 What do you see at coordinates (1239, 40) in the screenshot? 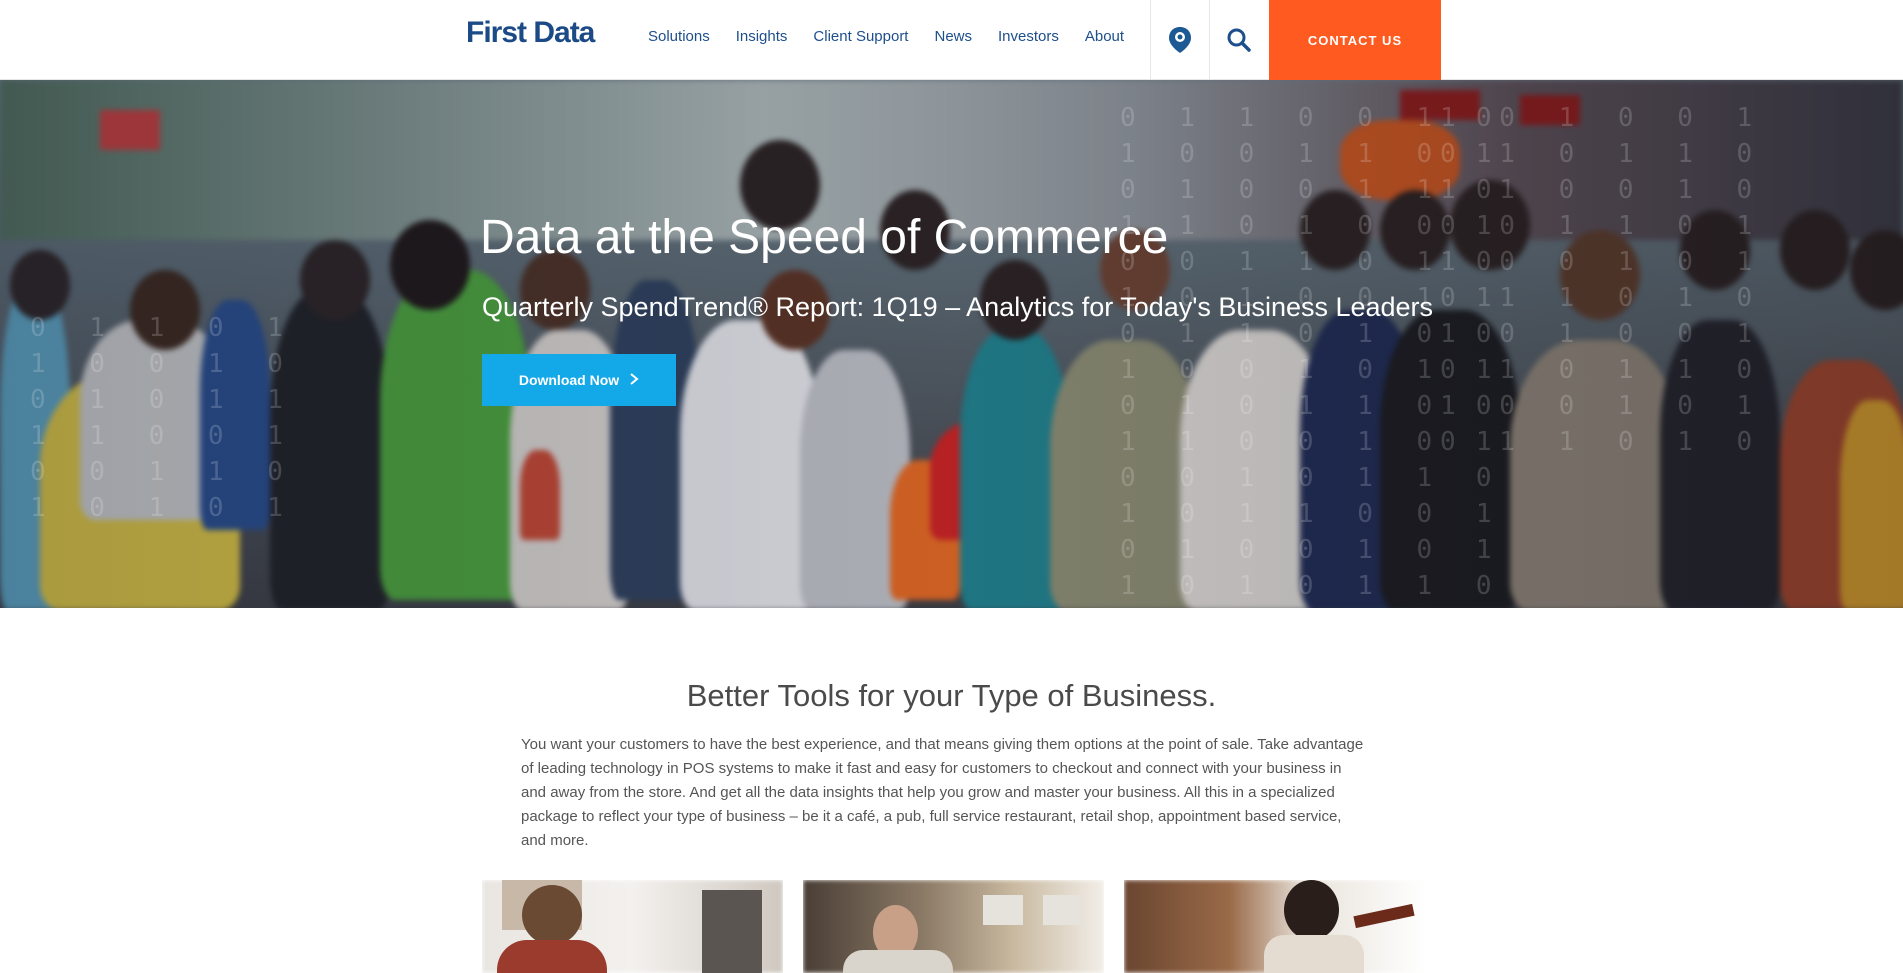
I see `search-icon` at bounding box center [1239, 40].